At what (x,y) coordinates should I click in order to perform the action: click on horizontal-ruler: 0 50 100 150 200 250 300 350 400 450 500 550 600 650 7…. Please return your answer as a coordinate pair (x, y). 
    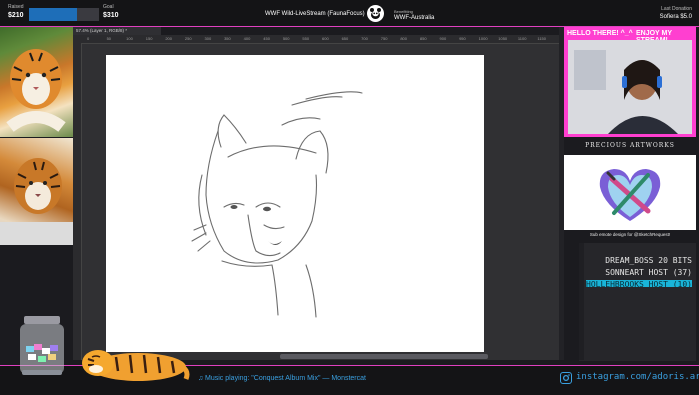
    Looking at the image, I should click on (316, 39).